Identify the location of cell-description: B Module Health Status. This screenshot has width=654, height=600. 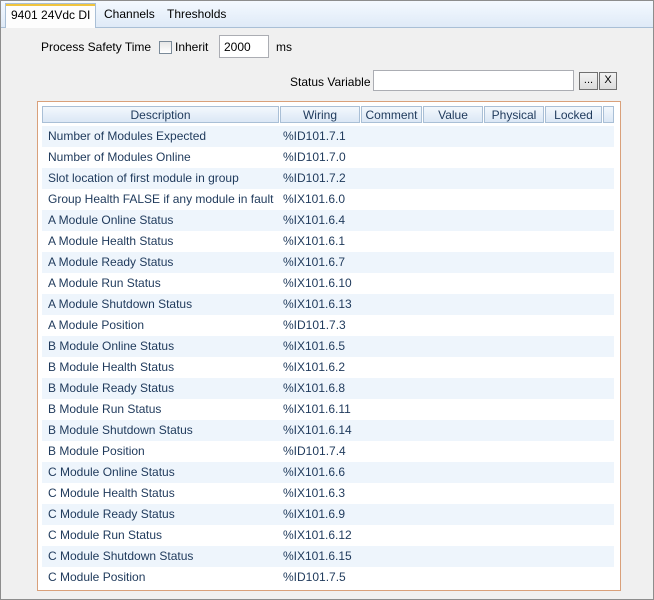
(111, 367).